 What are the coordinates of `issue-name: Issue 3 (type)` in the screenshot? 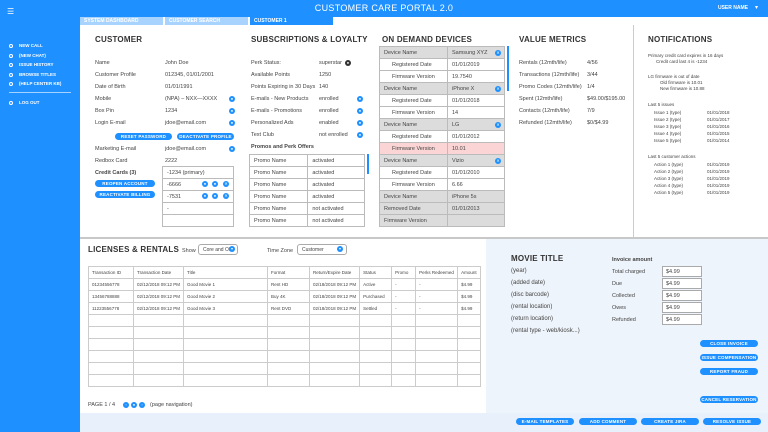 It's located at (667, 126).